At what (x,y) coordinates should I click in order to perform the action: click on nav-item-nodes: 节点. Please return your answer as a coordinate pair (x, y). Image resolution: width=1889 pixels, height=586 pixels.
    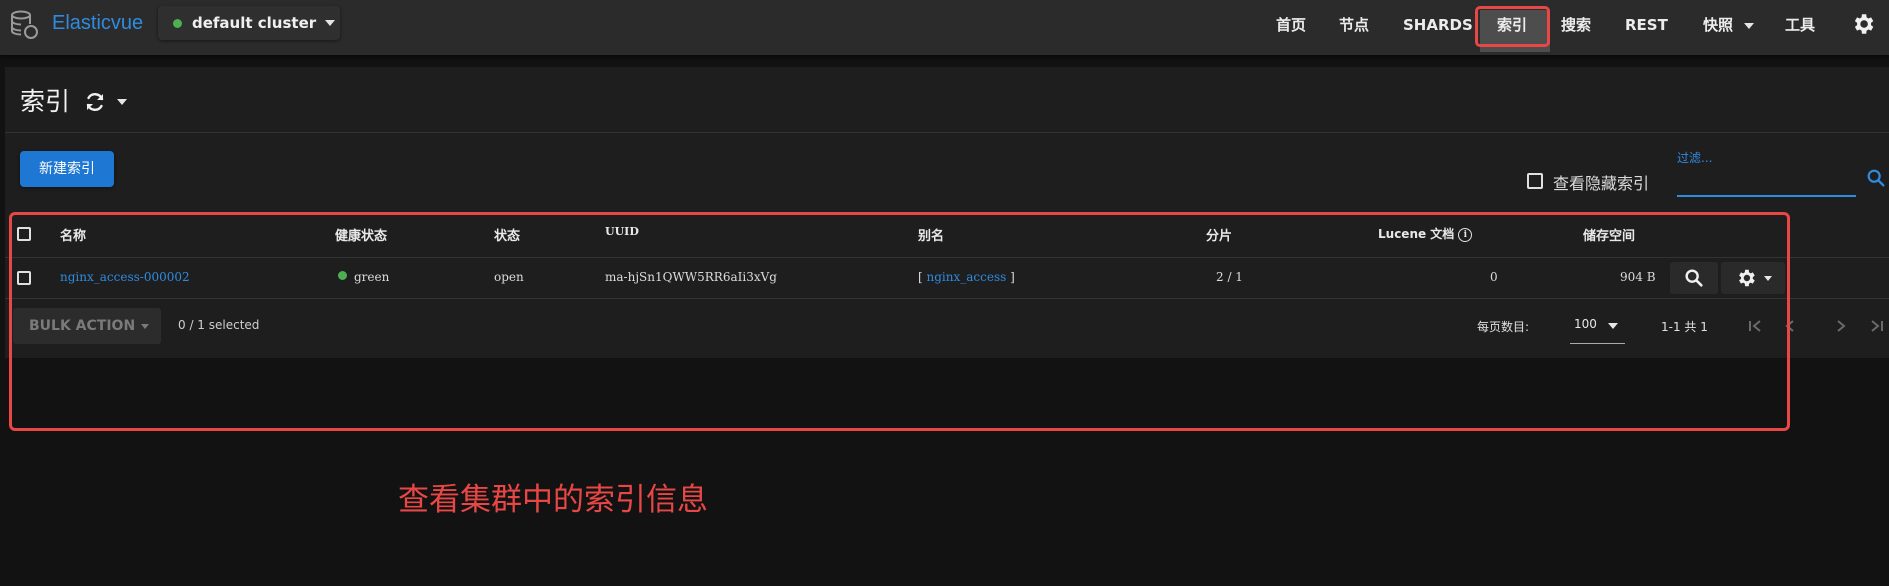
    Looking at the image, I should click on (1354, 25).